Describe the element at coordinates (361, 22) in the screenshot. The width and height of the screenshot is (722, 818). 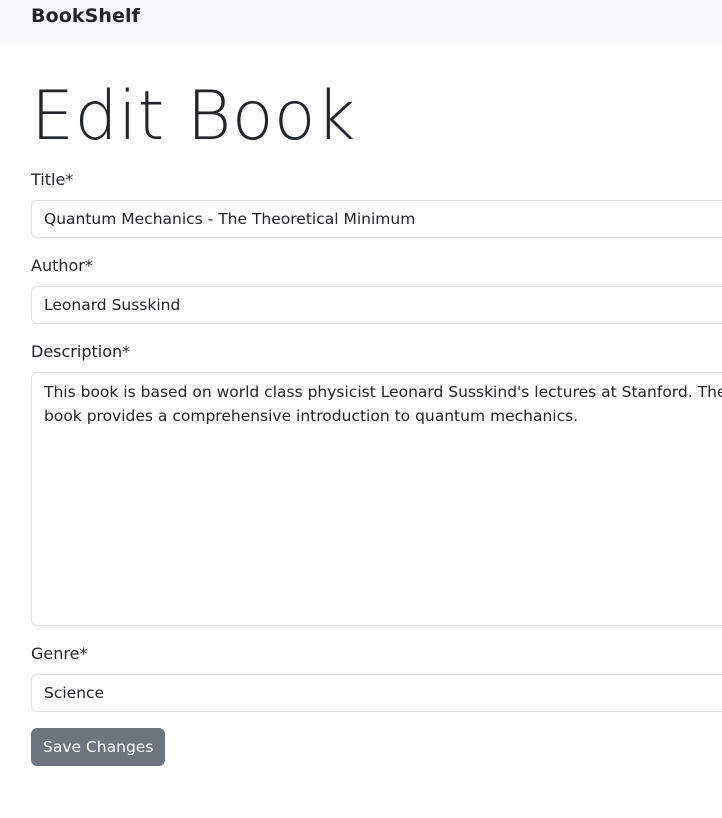
I see `top-navbar: BookShelf` at that location.